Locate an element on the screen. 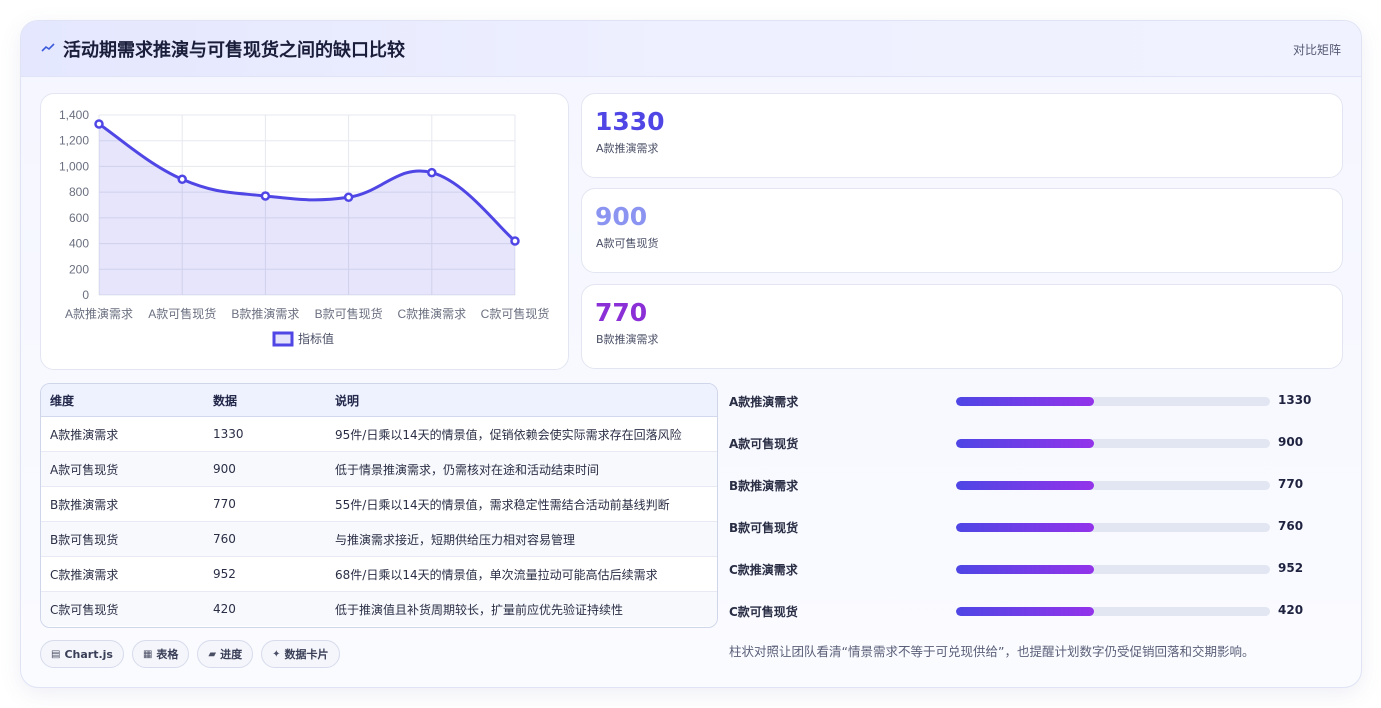 This screenshot has width=1381, height=708. tech-chips: ▤ Chart.js ▦ 表格 ▰ 进度 ✦ 数据卡片 is located at coordinates (190, 654).